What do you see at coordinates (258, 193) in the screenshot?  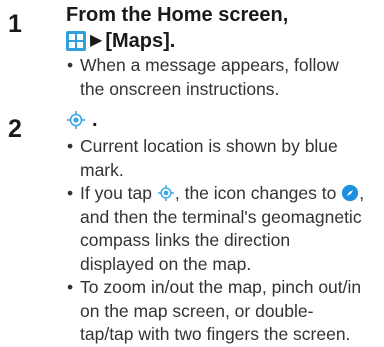 I see `bullet-text: , the icon changes to` at bounding box center [258, 193].